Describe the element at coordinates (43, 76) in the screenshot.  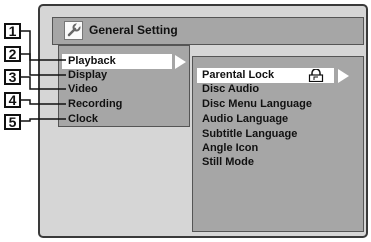
I see `callout-leader-lines` at that location.